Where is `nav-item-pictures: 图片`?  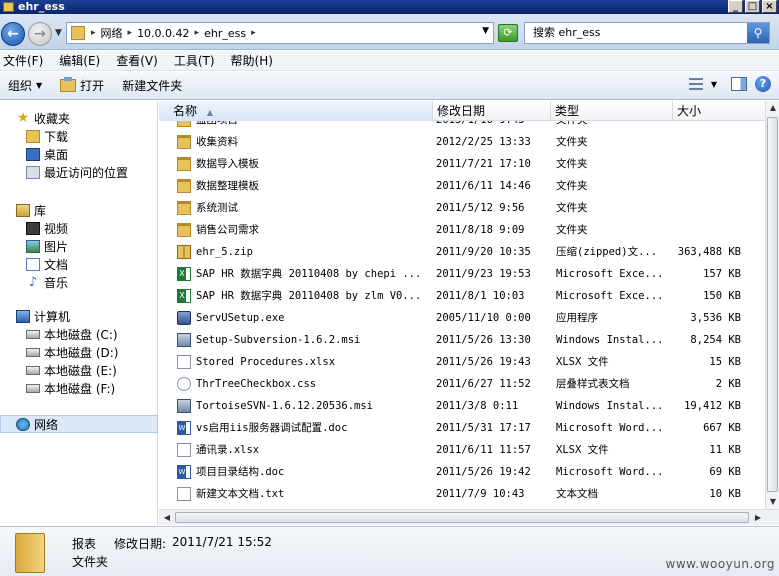
nav-item-pictures: 图片 is located at coordinates (79, 246).